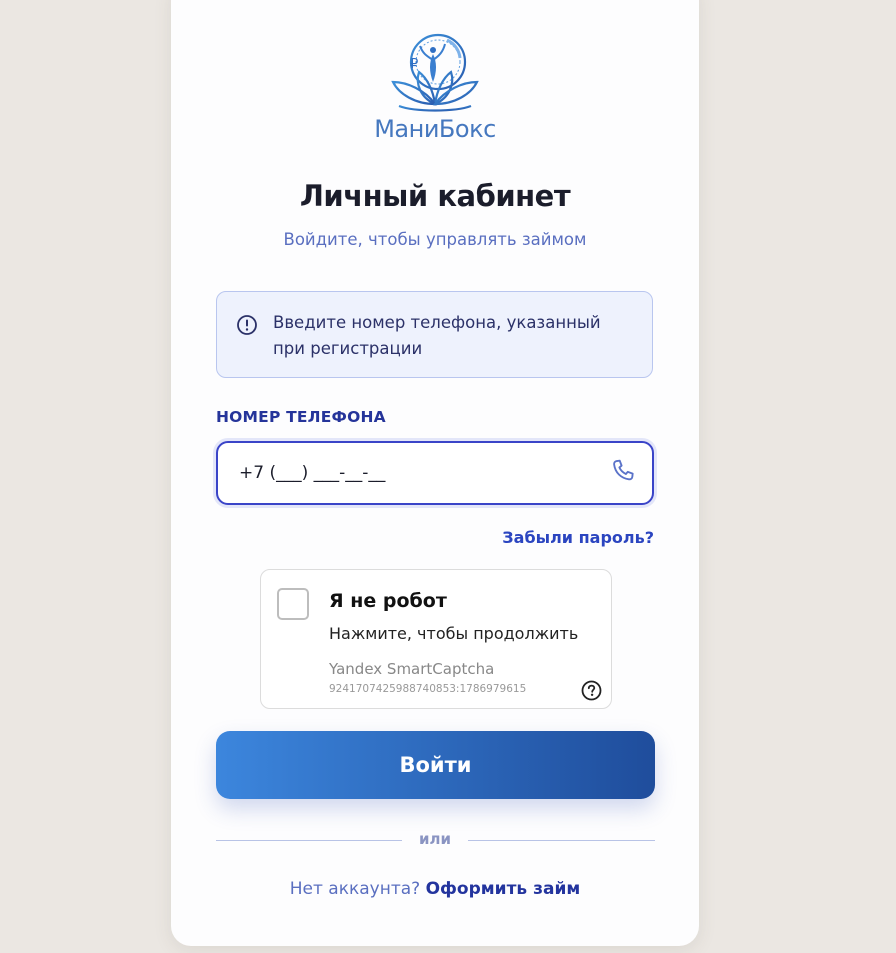 The height and width of the screenshot is (953, 896). What do you see at coordinates (428, 689) in the screenshot?
I see `captcha-id: 9241707425988740853:1786979615` at bounding box center [428, 689].